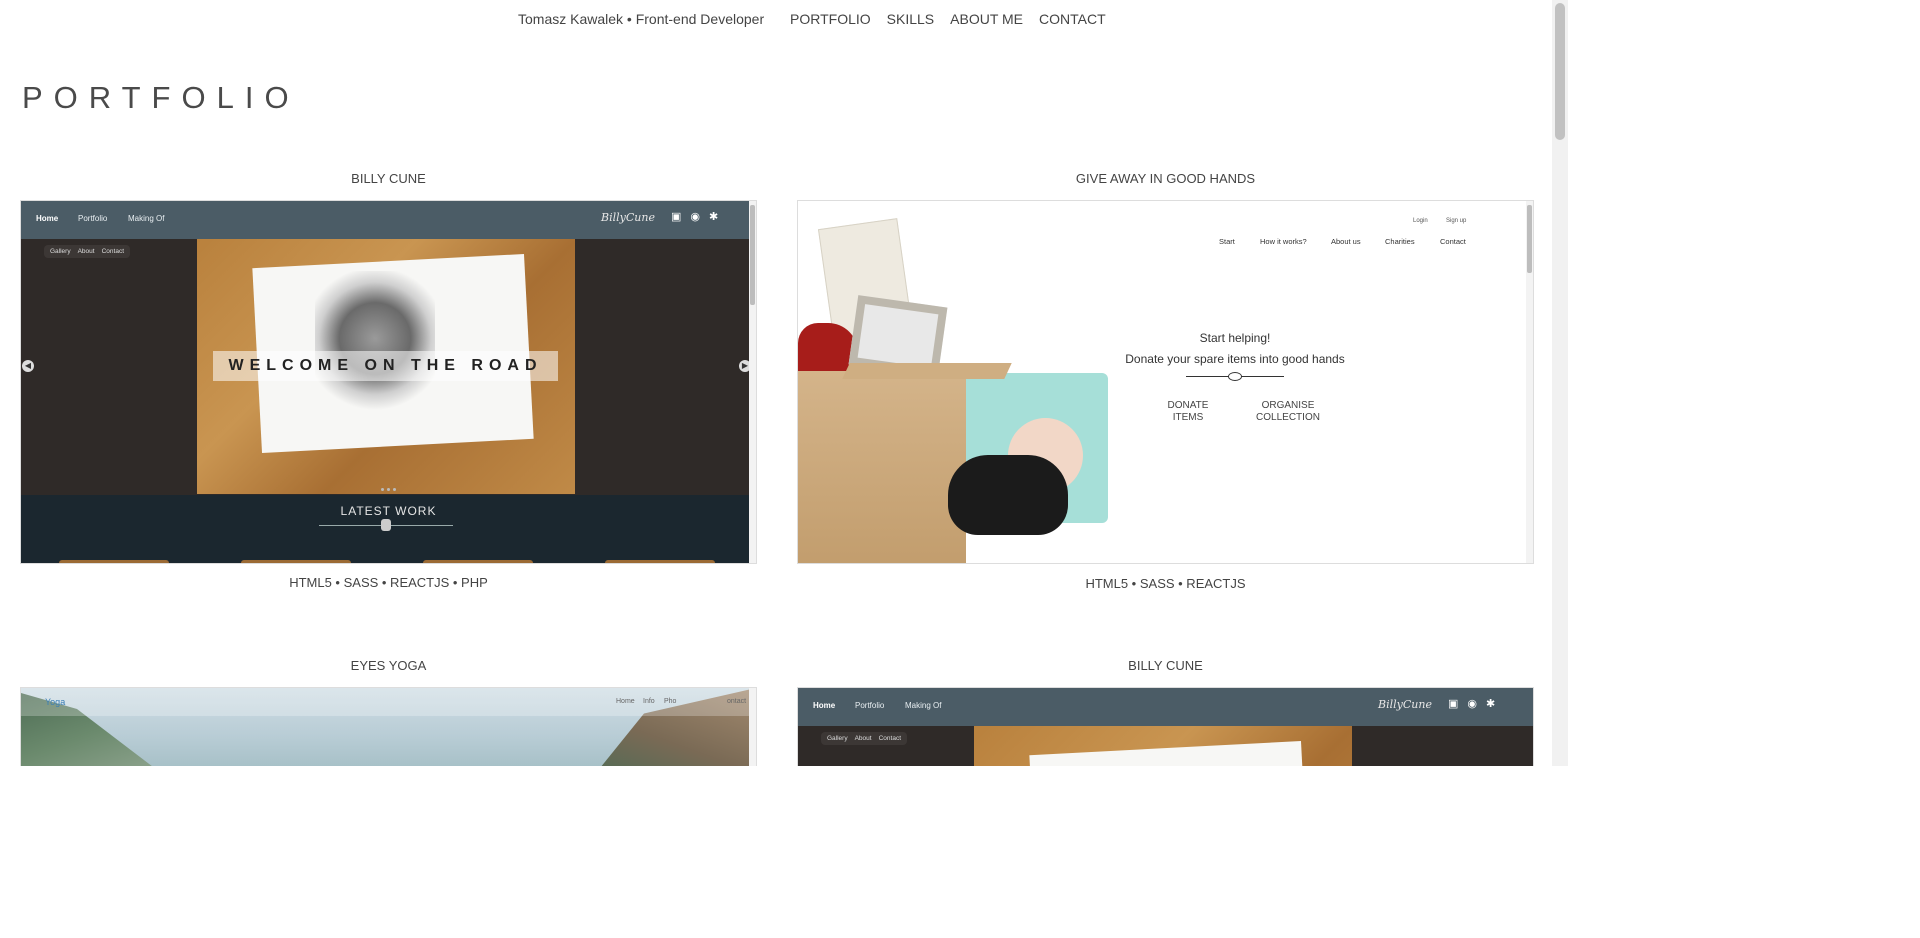 The height and width of the screenshot is (938, 1920). Describe the element at coordinates (649, 701) in the screenshot. I see `mock-nav-info: Info` at that location.